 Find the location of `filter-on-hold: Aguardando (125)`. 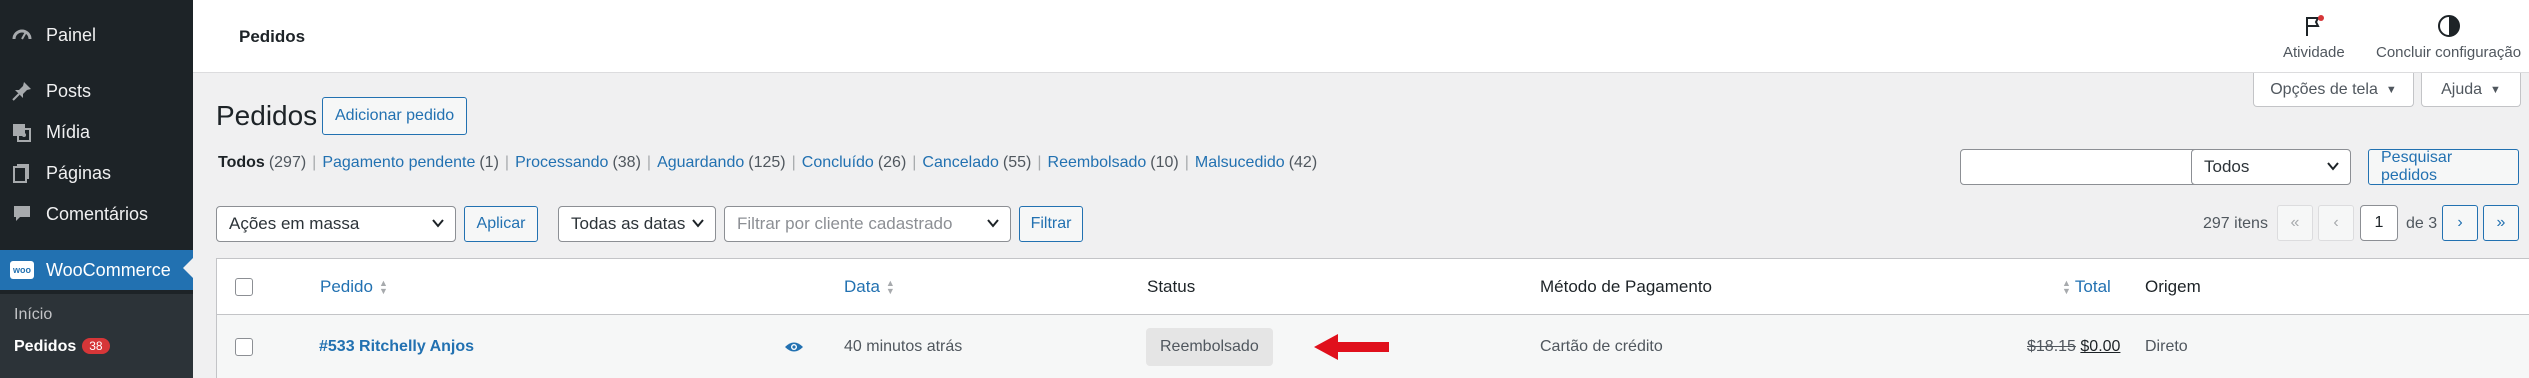

filter-on-hold: Aguardando (125) is located at coordinates (721, 163).